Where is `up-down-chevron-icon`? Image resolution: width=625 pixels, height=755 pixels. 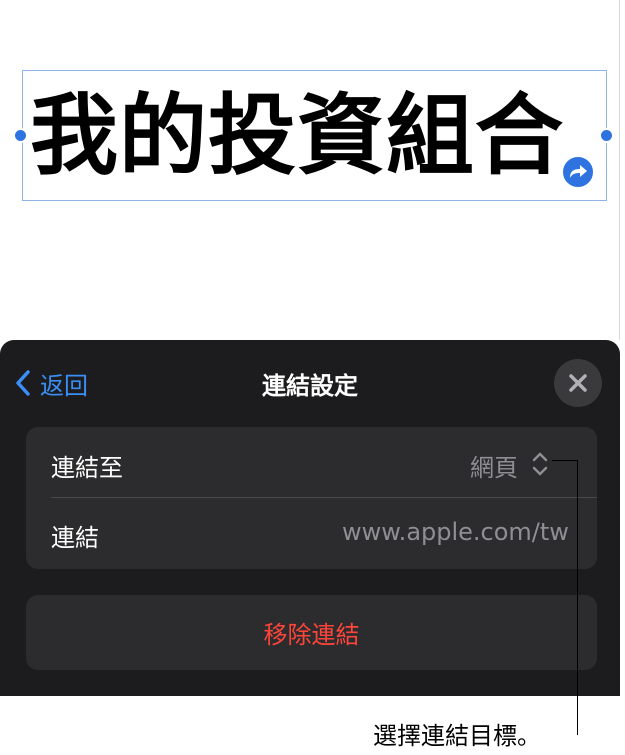
up-down-chevron-icon is located at coordinates (540, 464).